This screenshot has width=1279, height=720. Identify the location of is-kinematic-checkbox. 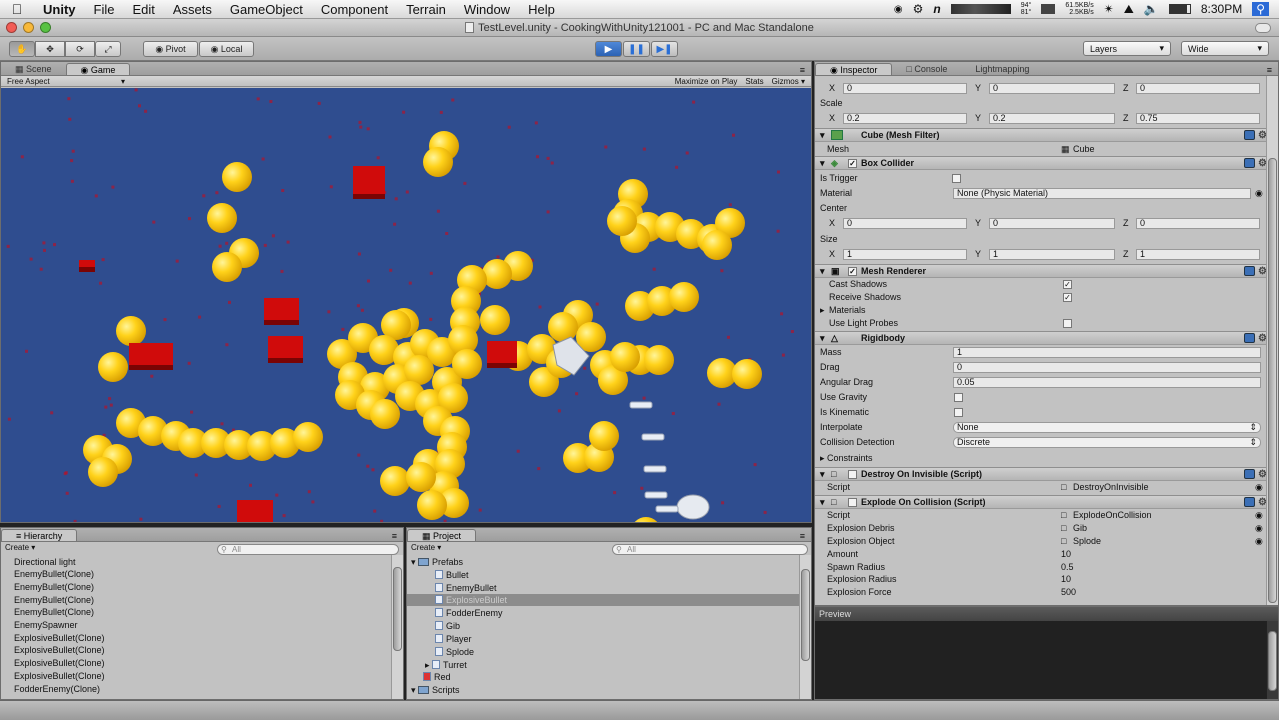
(958, 412).